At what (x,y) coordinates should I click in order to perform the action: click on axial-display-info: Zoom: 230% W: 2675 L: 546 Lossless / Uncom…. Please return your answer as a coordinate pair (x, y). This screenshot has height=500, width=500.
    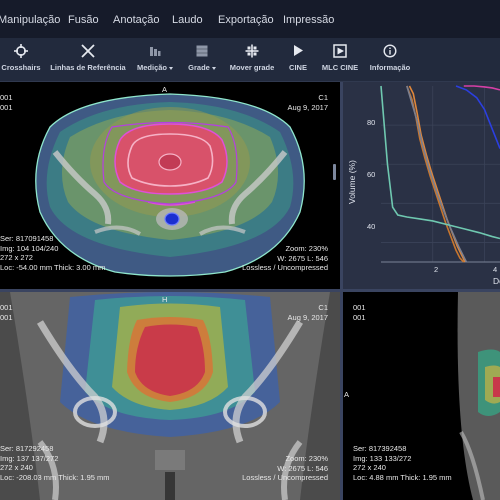
    Looking at the image, I should click on (285, 258).